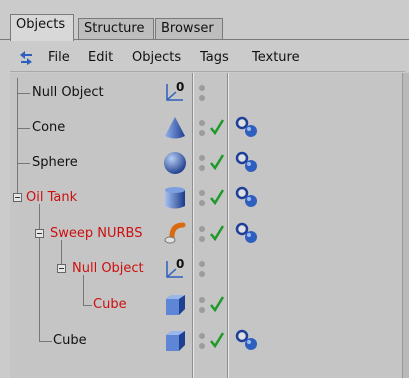 The width and height of the screenshot is (409, 378). I want to click on tab-strip: Objects Structure Browser, so click(209, 27).